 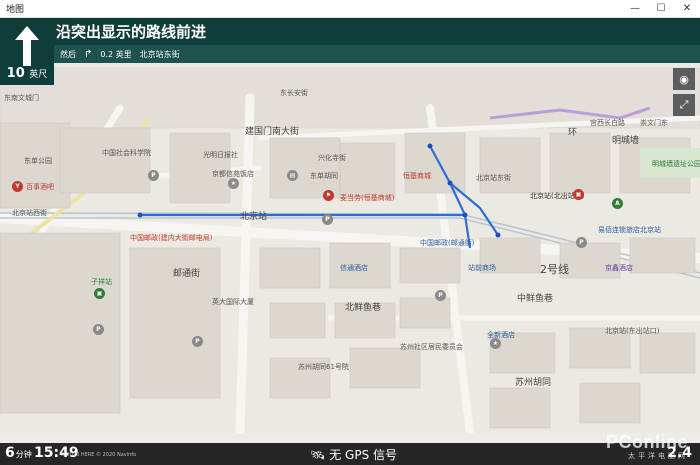 What do you see at coordinates (617, 203) in the screenshot?
I see `subway-icon: A` at bounding box center [617, 203].